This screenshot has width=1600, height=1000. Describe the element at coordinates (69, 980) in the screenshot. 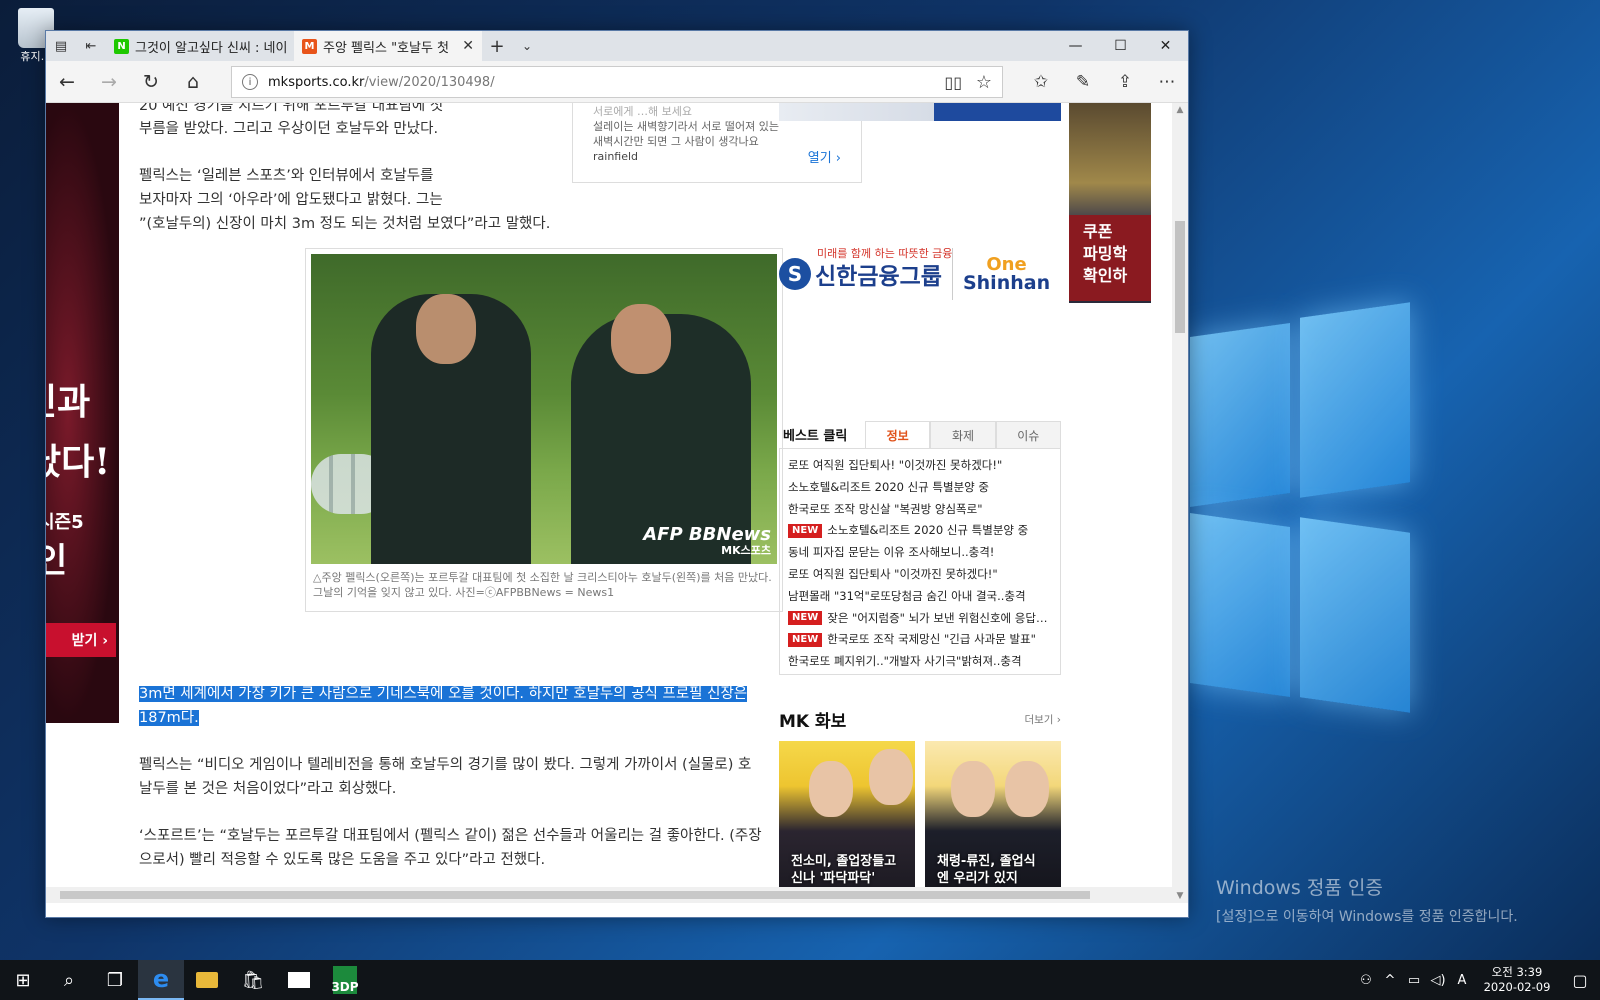

I see `search-icon: ⌕` at that location.